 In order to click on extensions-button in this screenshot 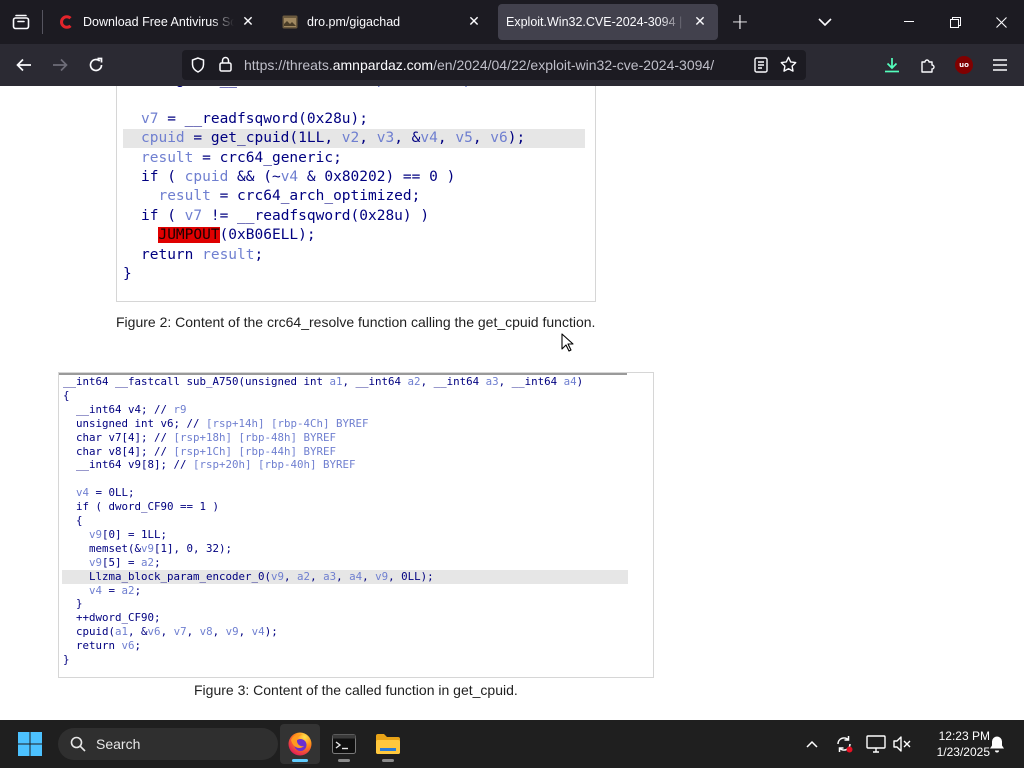, I will do `click(928, 65)`.